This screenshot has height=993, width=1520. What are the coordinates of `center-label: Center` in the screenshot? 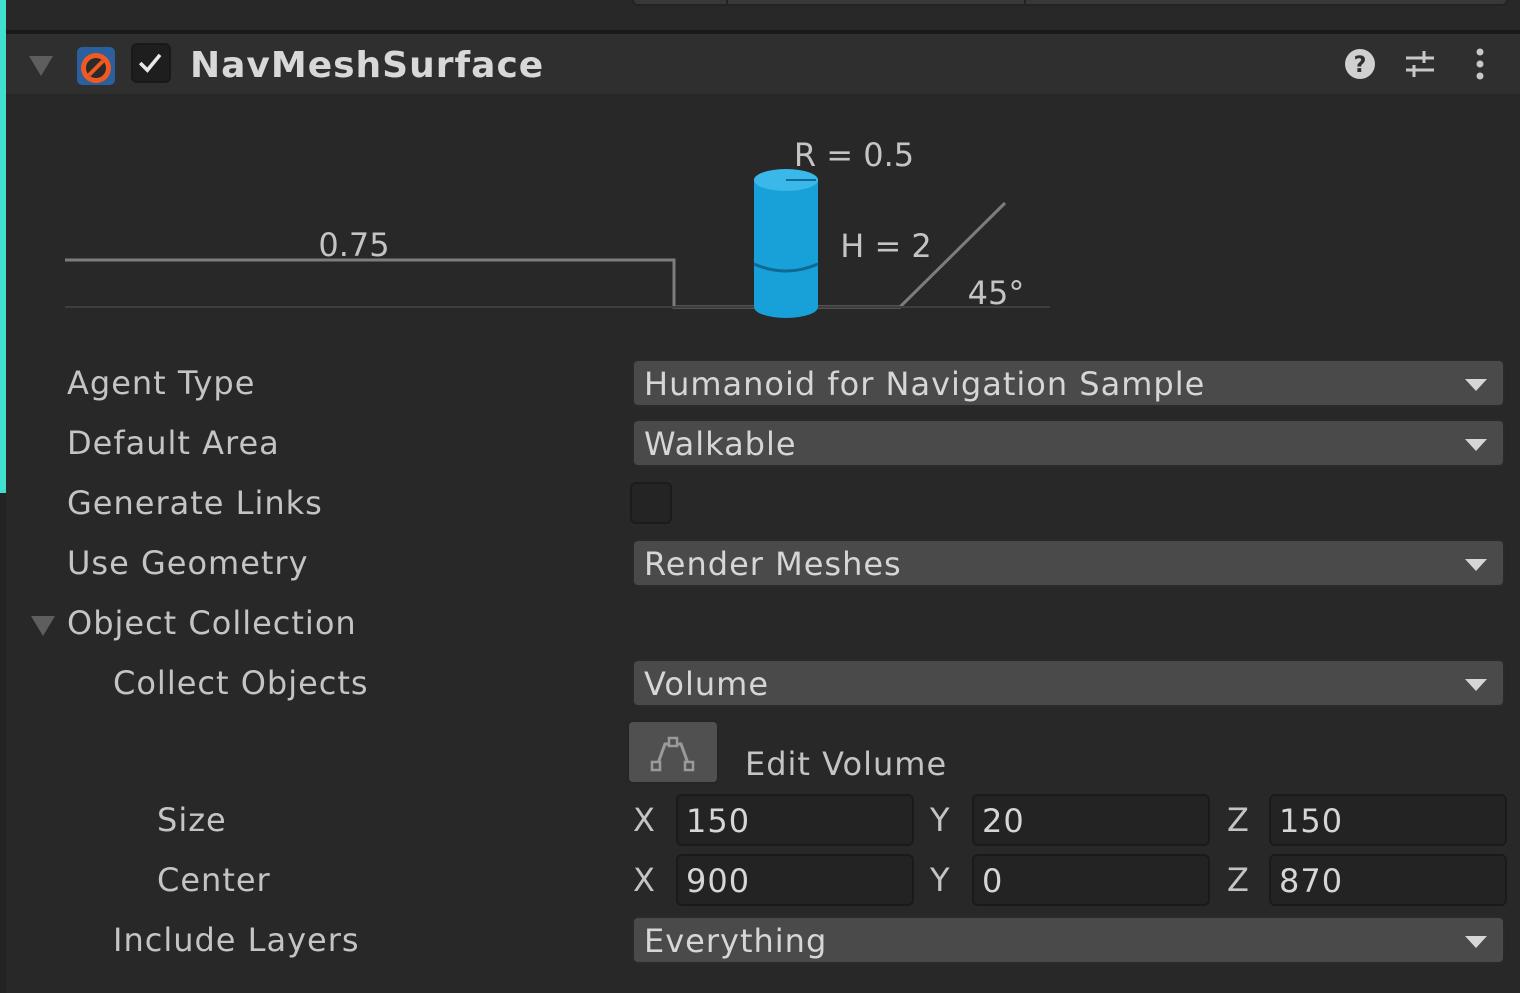 It's located at (214, 880).